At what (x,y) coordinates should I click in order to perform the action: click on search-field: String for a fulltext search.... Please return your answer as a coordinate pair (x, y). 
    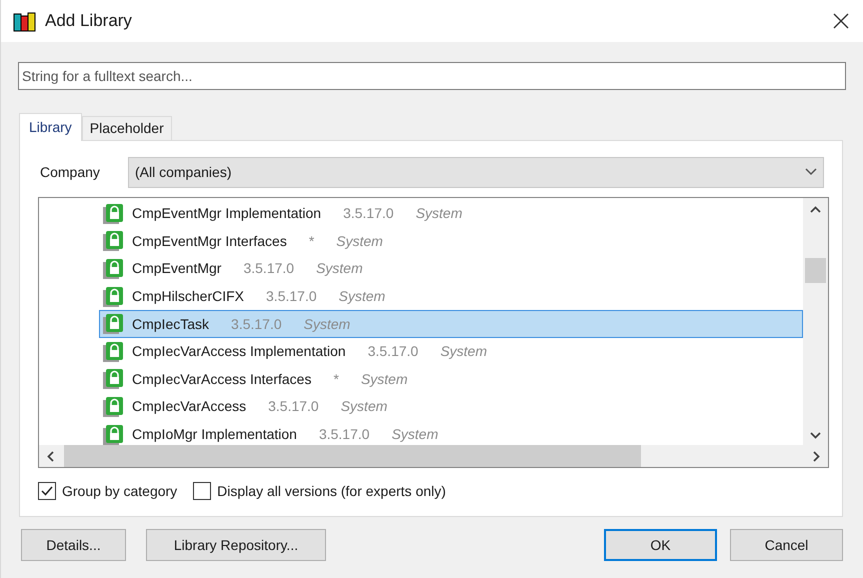
    Looking at the image, I should click on (432, 76).